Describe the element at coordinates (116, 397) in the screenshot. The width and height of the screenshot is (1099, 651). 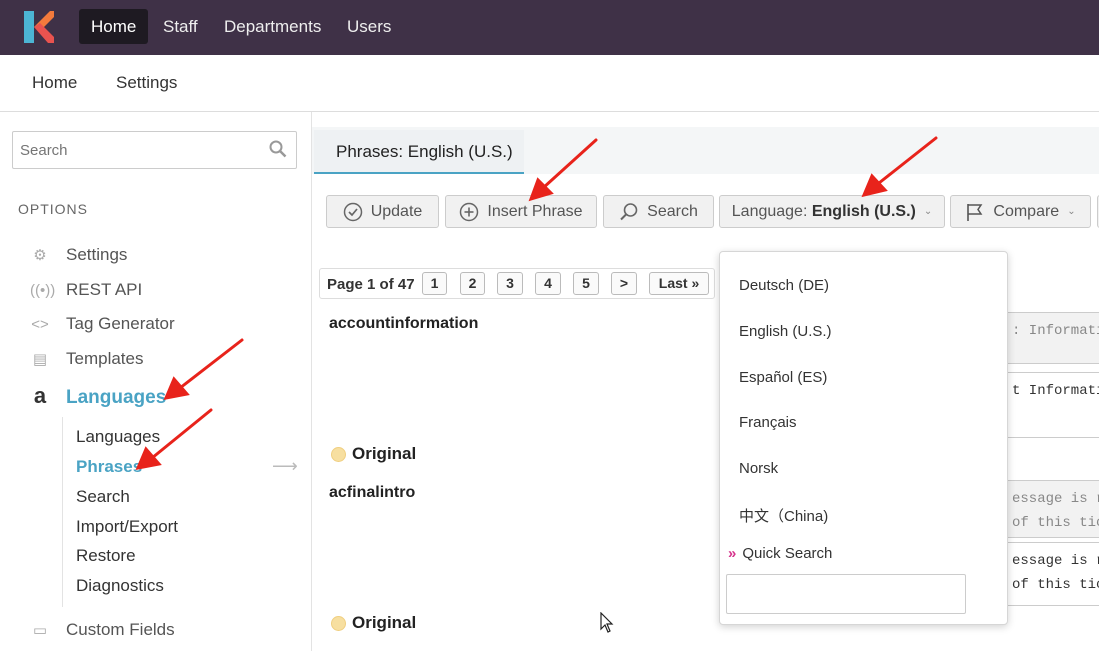
I see `sidebar-item-label: Languages` at that location.